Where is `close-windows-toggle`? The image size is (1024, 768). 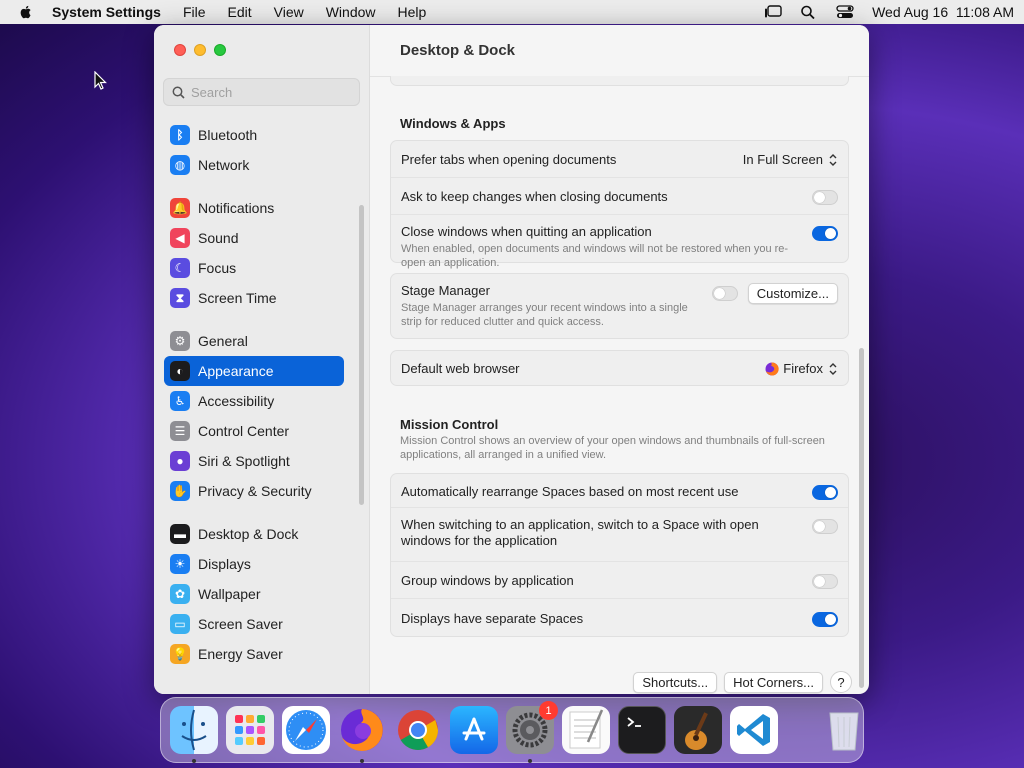 close-windows-toggle is located at coordinates (825, 233).